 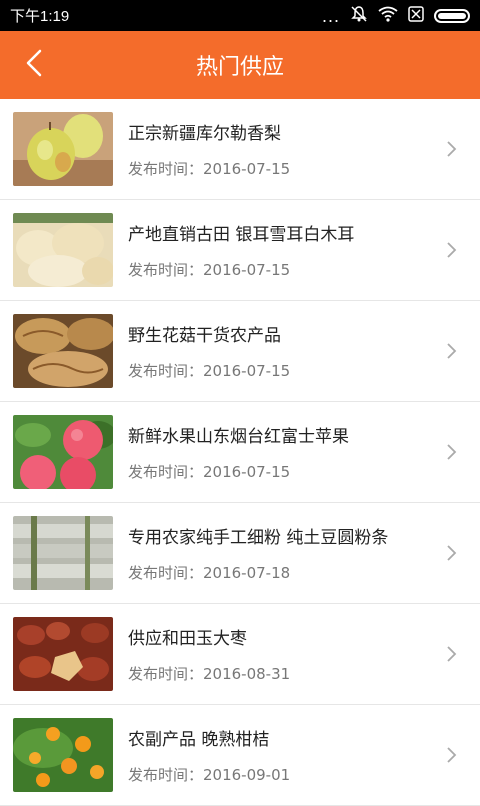 I want to click on item-texts: 供应和田玉大枣 发布时间：2016-08-31, so click(x=209, y=654).